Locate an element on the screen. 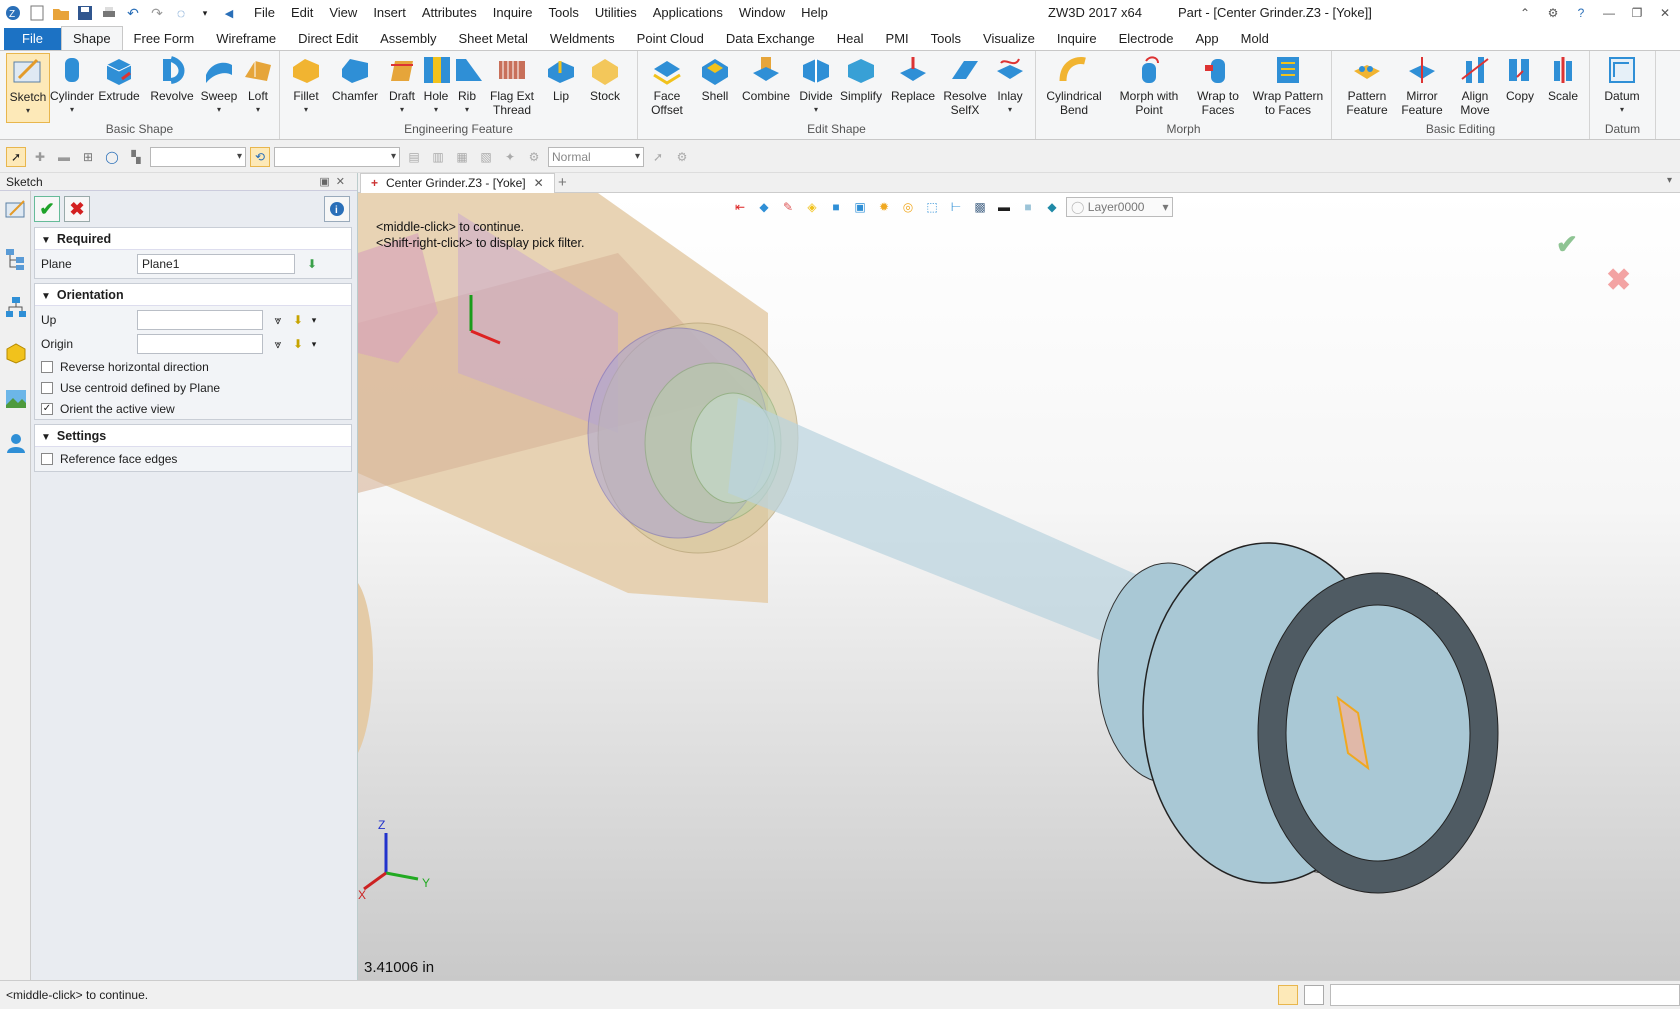 The height and width of the screenshot is (1009, 1680). plane-pick-icon: ⬇ is located at coordinates (312, 264).